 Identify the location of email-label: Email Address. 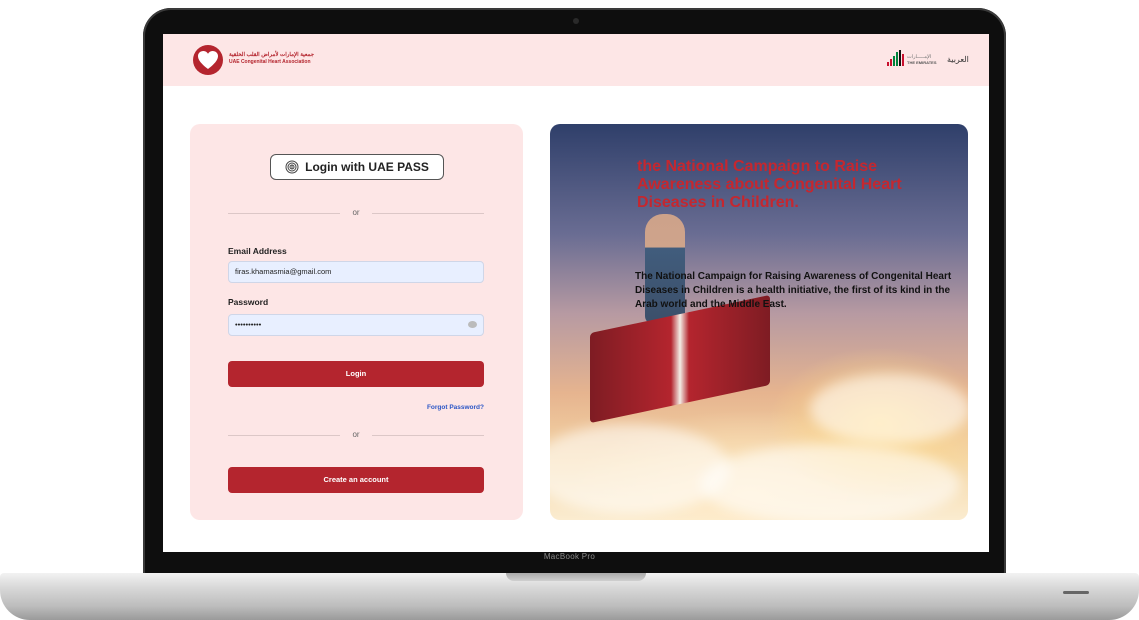
(257, 251).